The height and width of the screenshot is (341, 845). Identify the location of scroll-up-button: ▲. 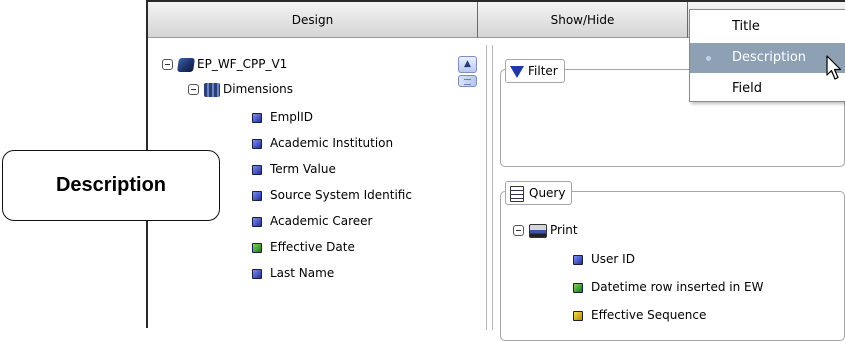
(467, 64).